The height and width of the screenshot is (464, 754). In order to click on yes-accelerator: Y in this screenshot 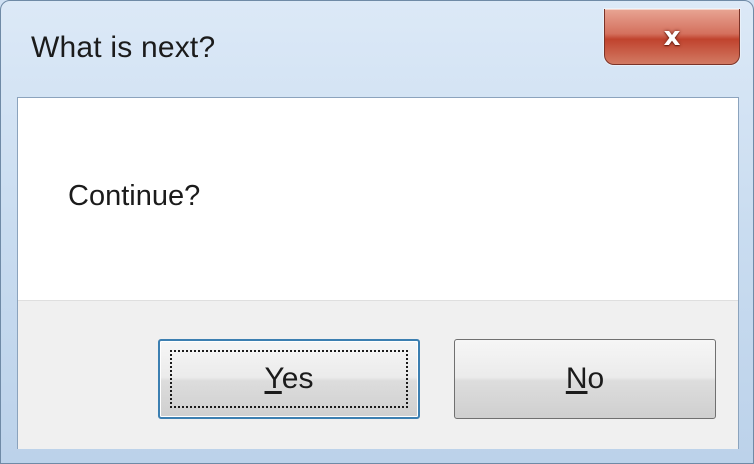, I will do `click(273, 378)`.